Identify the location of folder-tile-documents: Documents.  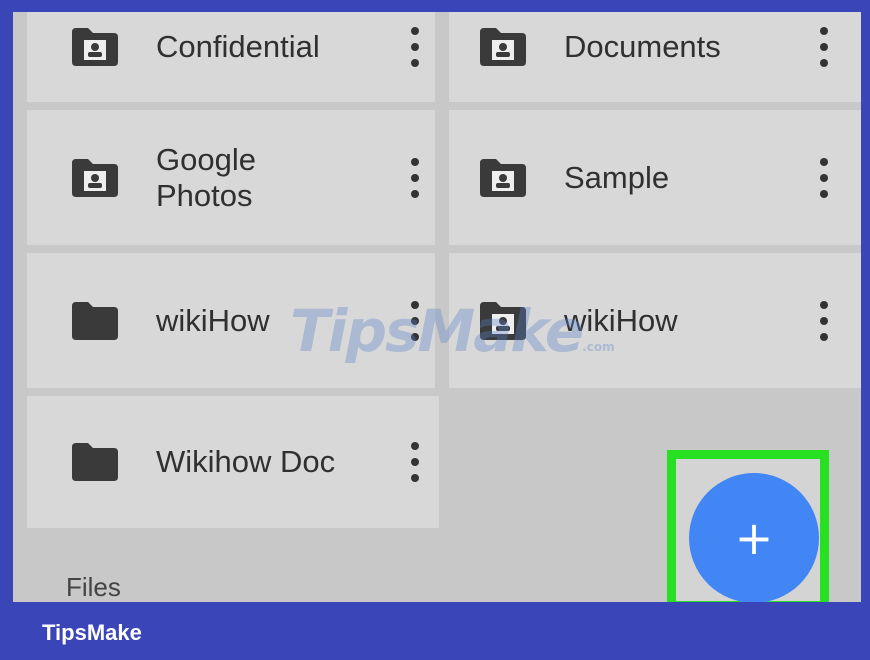
(655, 57).